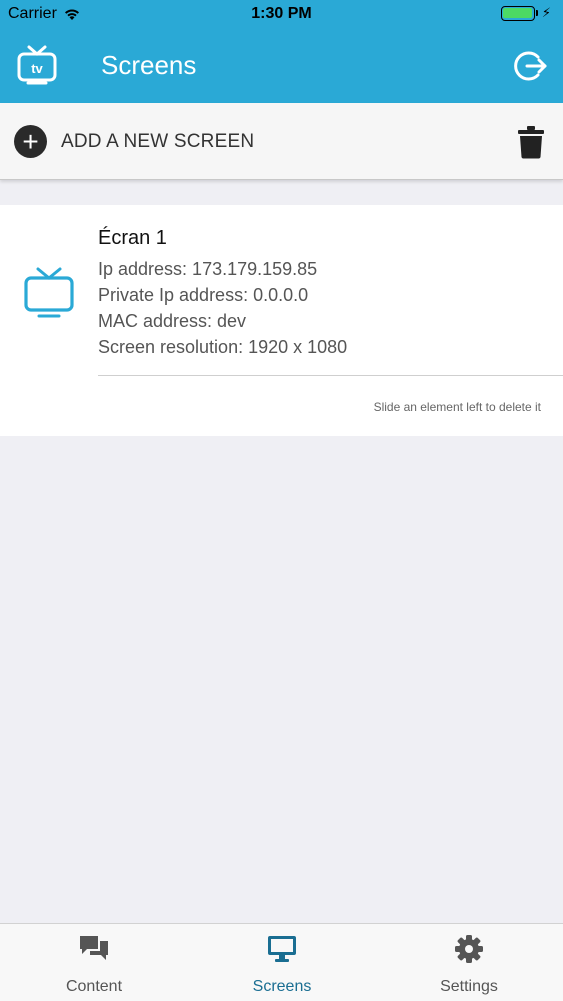  Describe the element at coordinates (546, 12) in the screenshot. I see `charging-icon: ⚡` at that location.